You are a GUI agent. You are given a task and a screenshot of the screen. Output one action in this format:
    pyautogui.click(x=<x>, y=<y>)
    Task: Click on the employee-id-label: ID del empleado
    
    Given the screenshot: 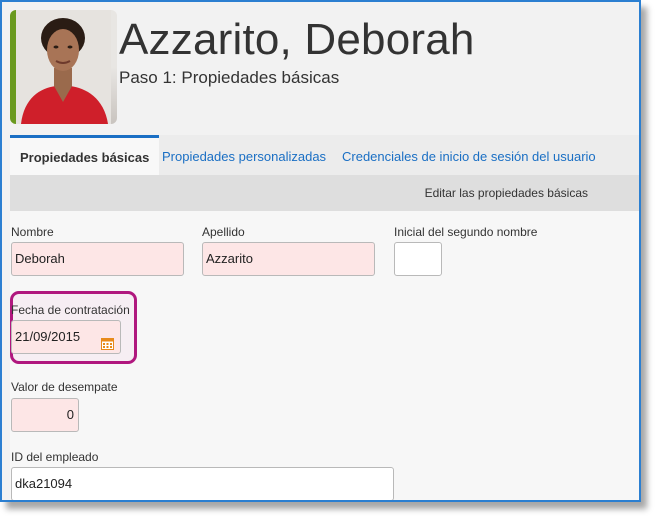 What is the action you would take?
    pyautogui.click(x=55, y=457)
    